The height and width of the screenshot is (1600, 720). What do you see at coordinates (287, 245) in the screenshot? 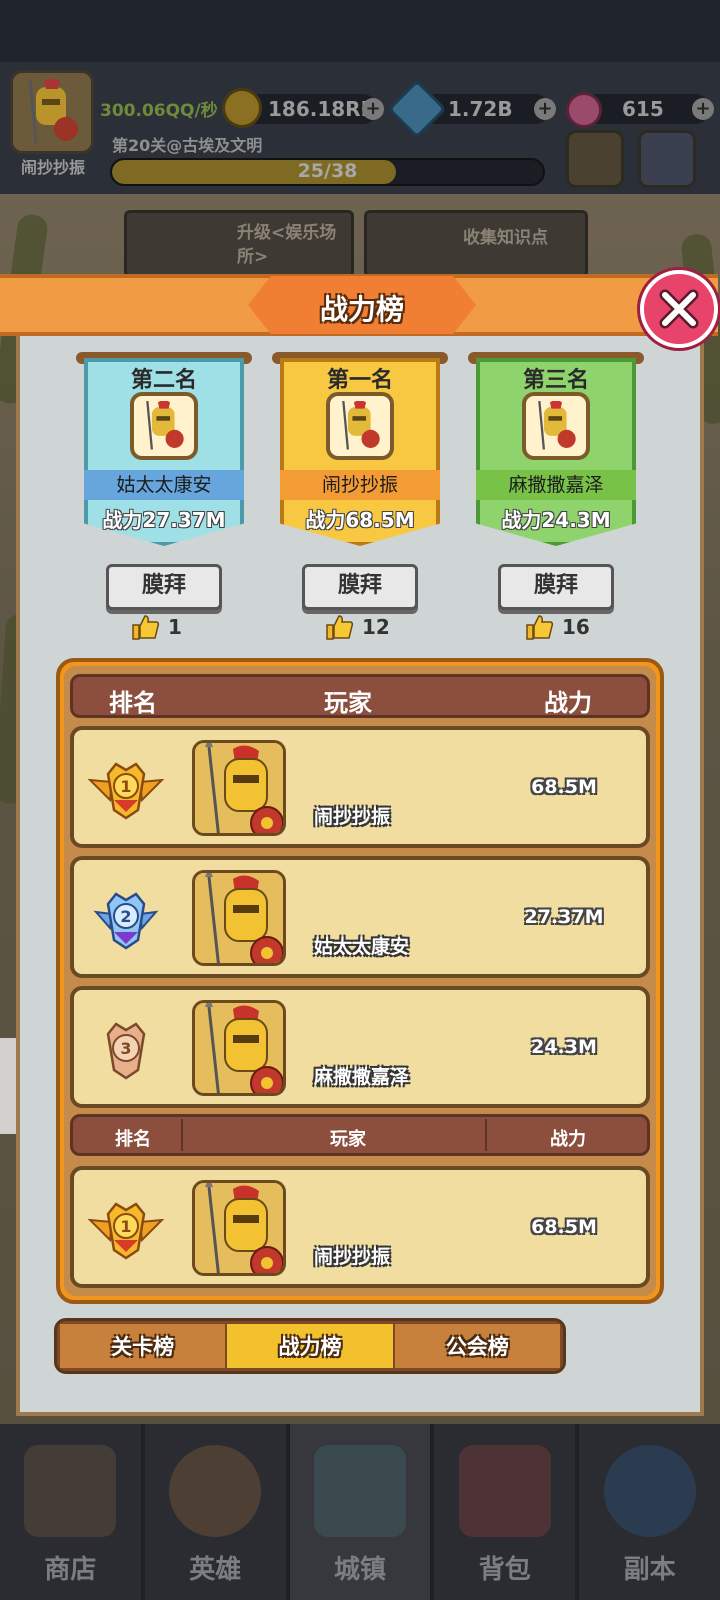
I see `quest-upgrade-label: 升级<娱乐场所>` at bounding box center [287, 245].